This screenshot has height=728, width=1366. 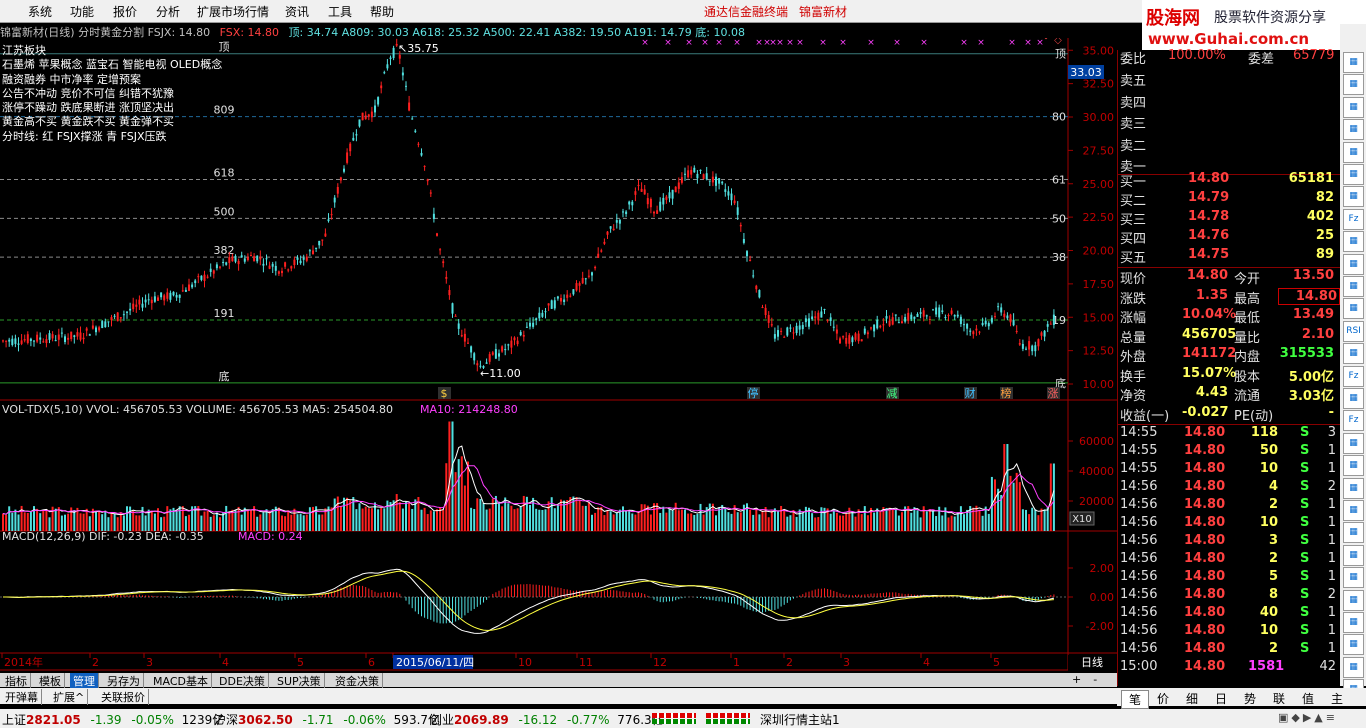 What do you see at coordinates (50, 681) in the screenshot?
I see `indicator-tab: 模板` at bounding box center [50, 681].